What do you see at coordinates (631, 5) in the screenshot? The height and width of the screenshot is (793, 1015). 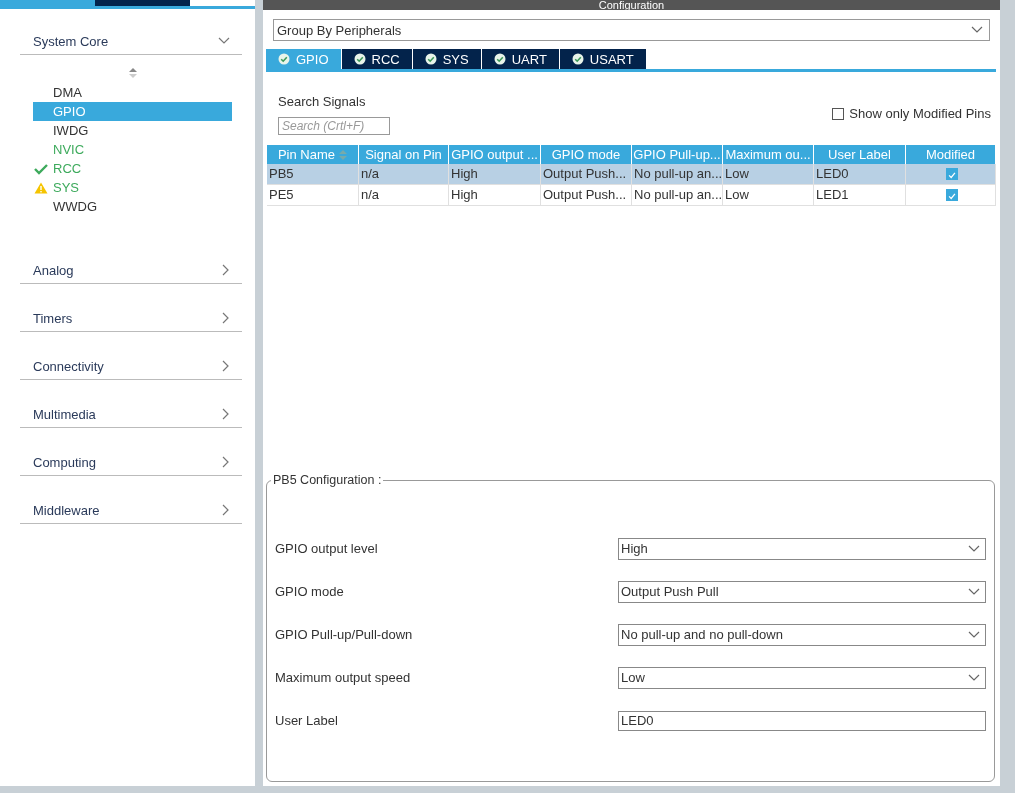 I see `panel-title: Configuration` at bounding box center [631, 5].